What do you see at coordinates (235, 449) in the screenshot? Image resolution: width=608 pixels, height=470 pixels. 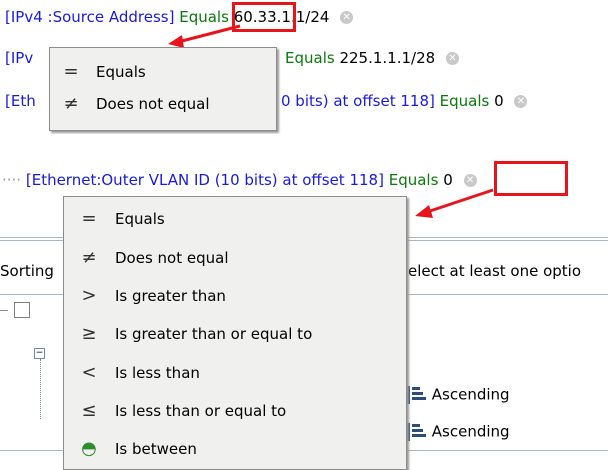 I see `menu-item-is-between: ◓ Is between` at bounding box center [235, 449].